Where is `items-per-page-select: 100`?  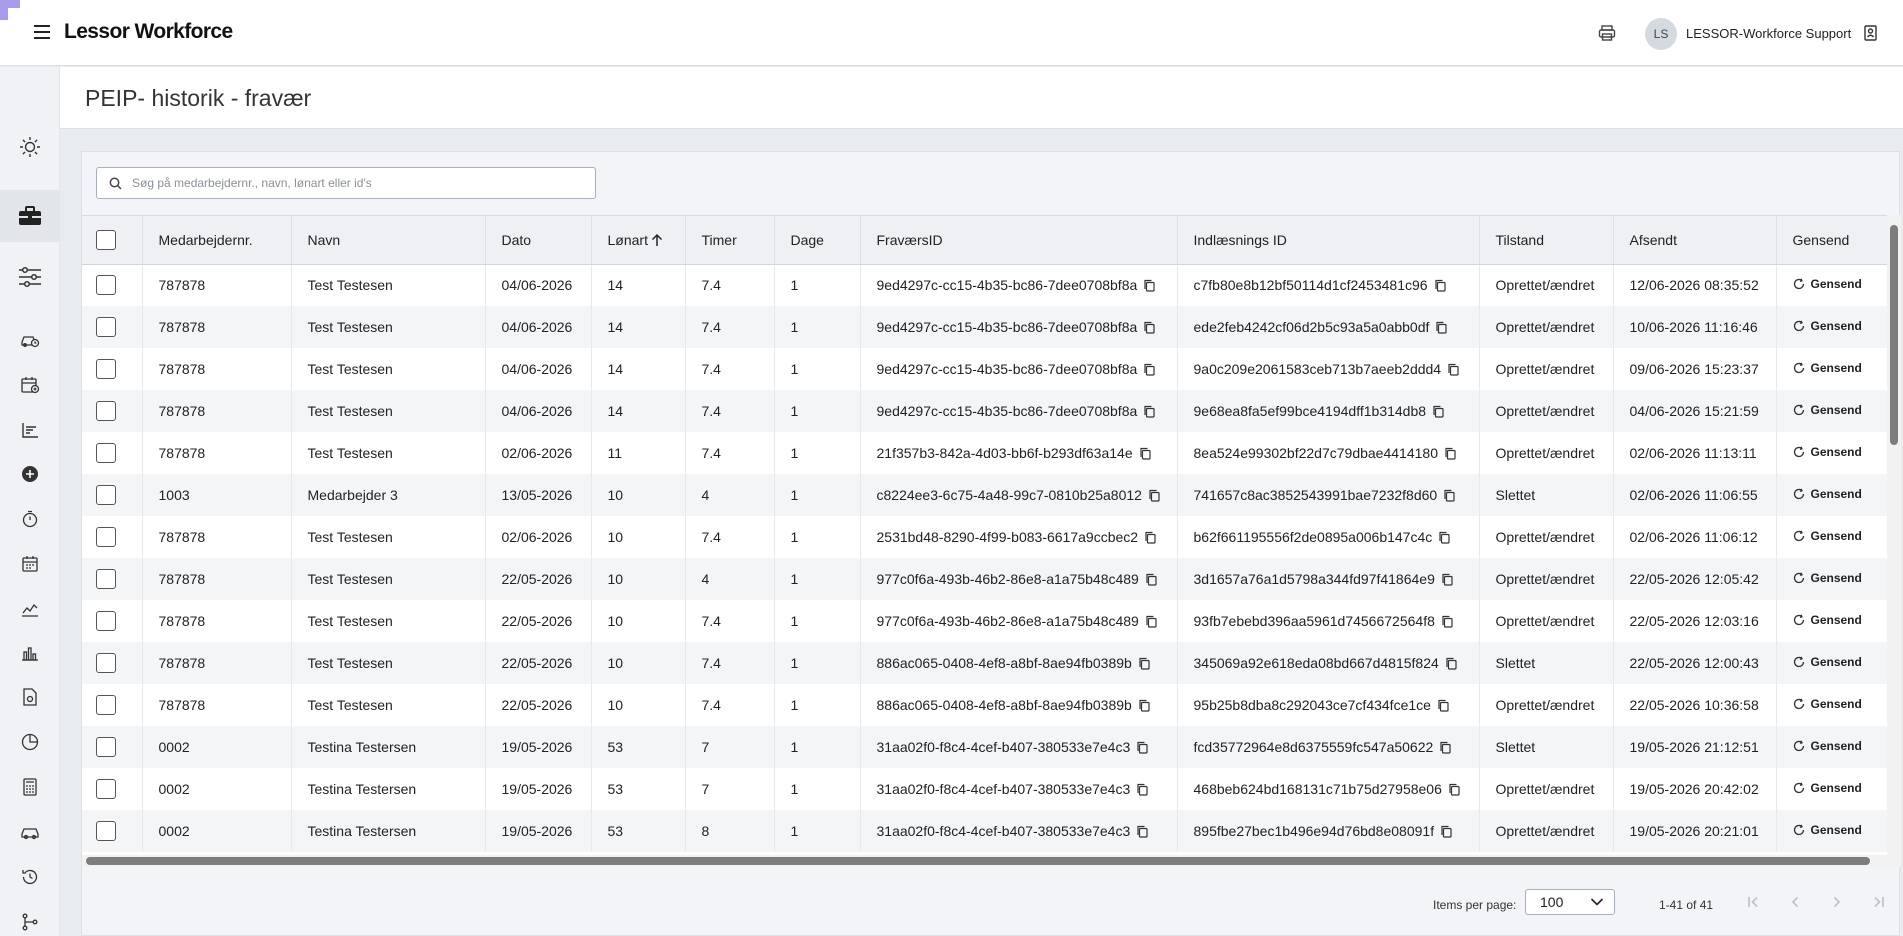 items-per-page-select: 100 is located at coordinates (1570, 902).